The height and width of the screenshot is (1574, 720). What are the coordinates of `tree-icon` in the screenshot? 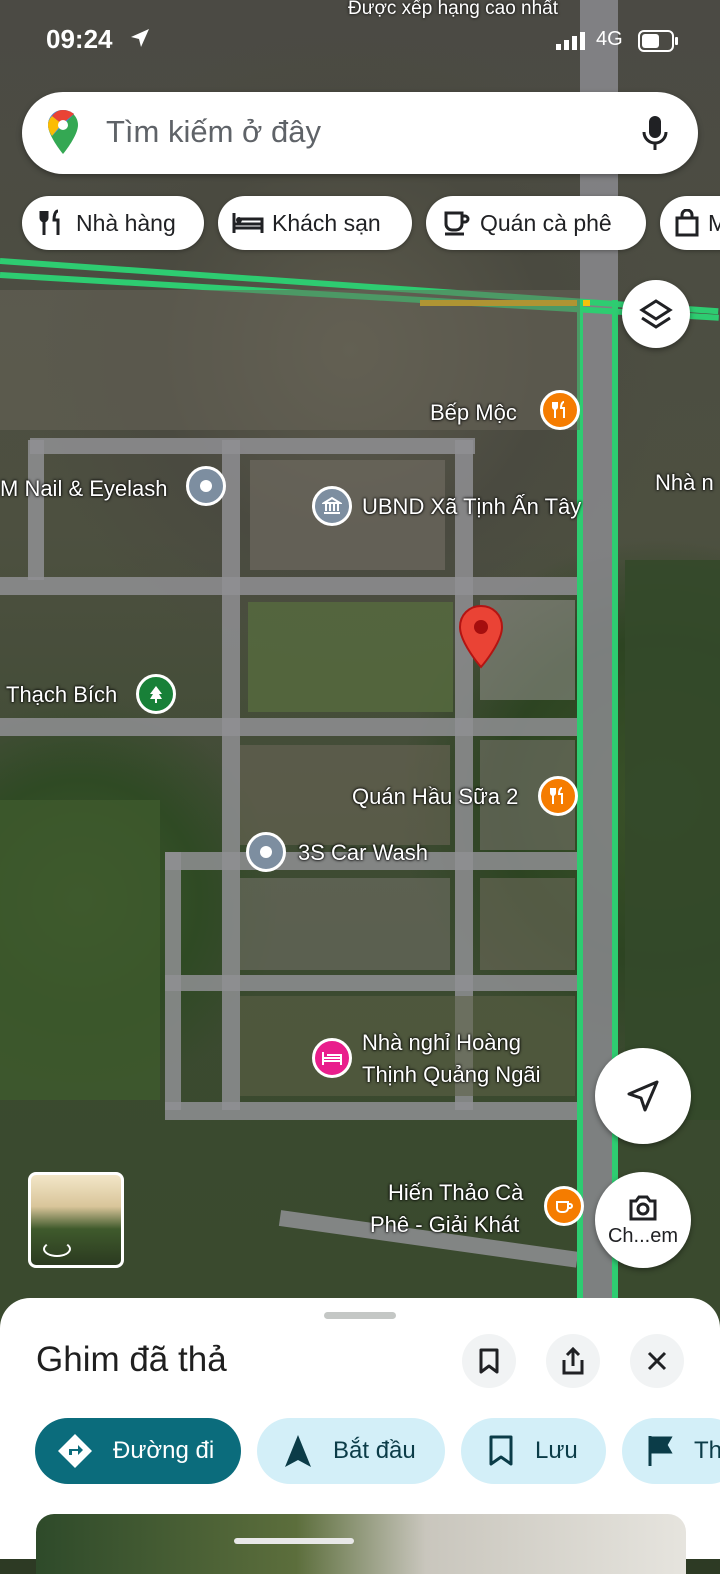 It's located at (156, 694).